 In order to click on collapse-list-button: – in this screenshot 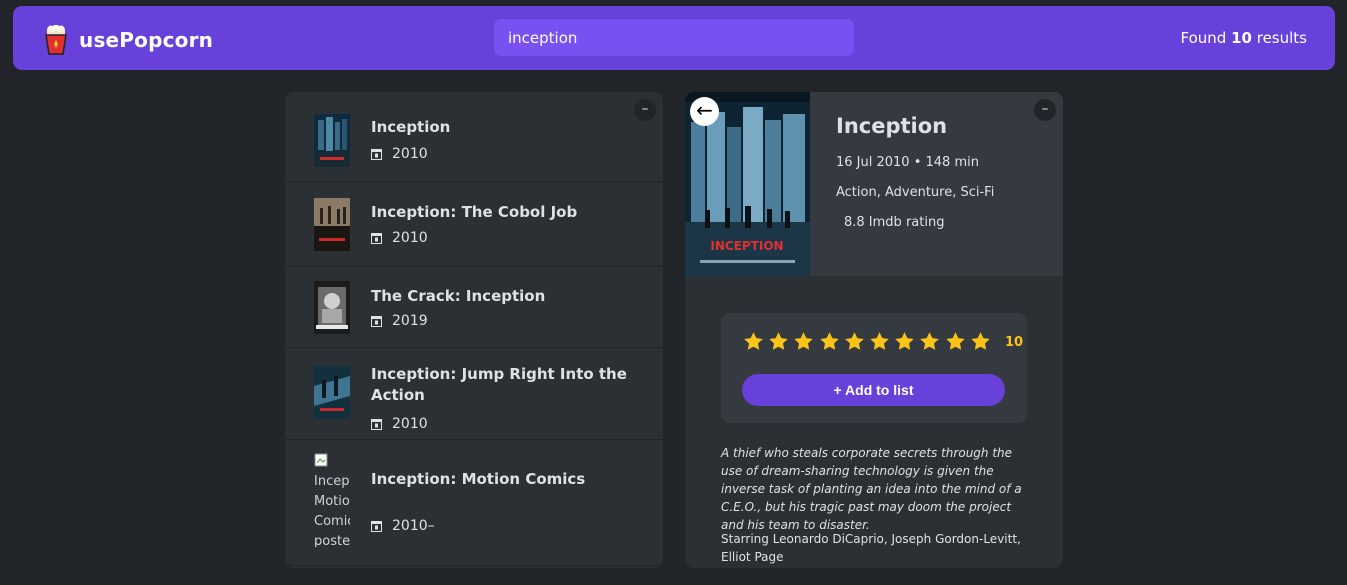, I will do `click(645, 110)`.